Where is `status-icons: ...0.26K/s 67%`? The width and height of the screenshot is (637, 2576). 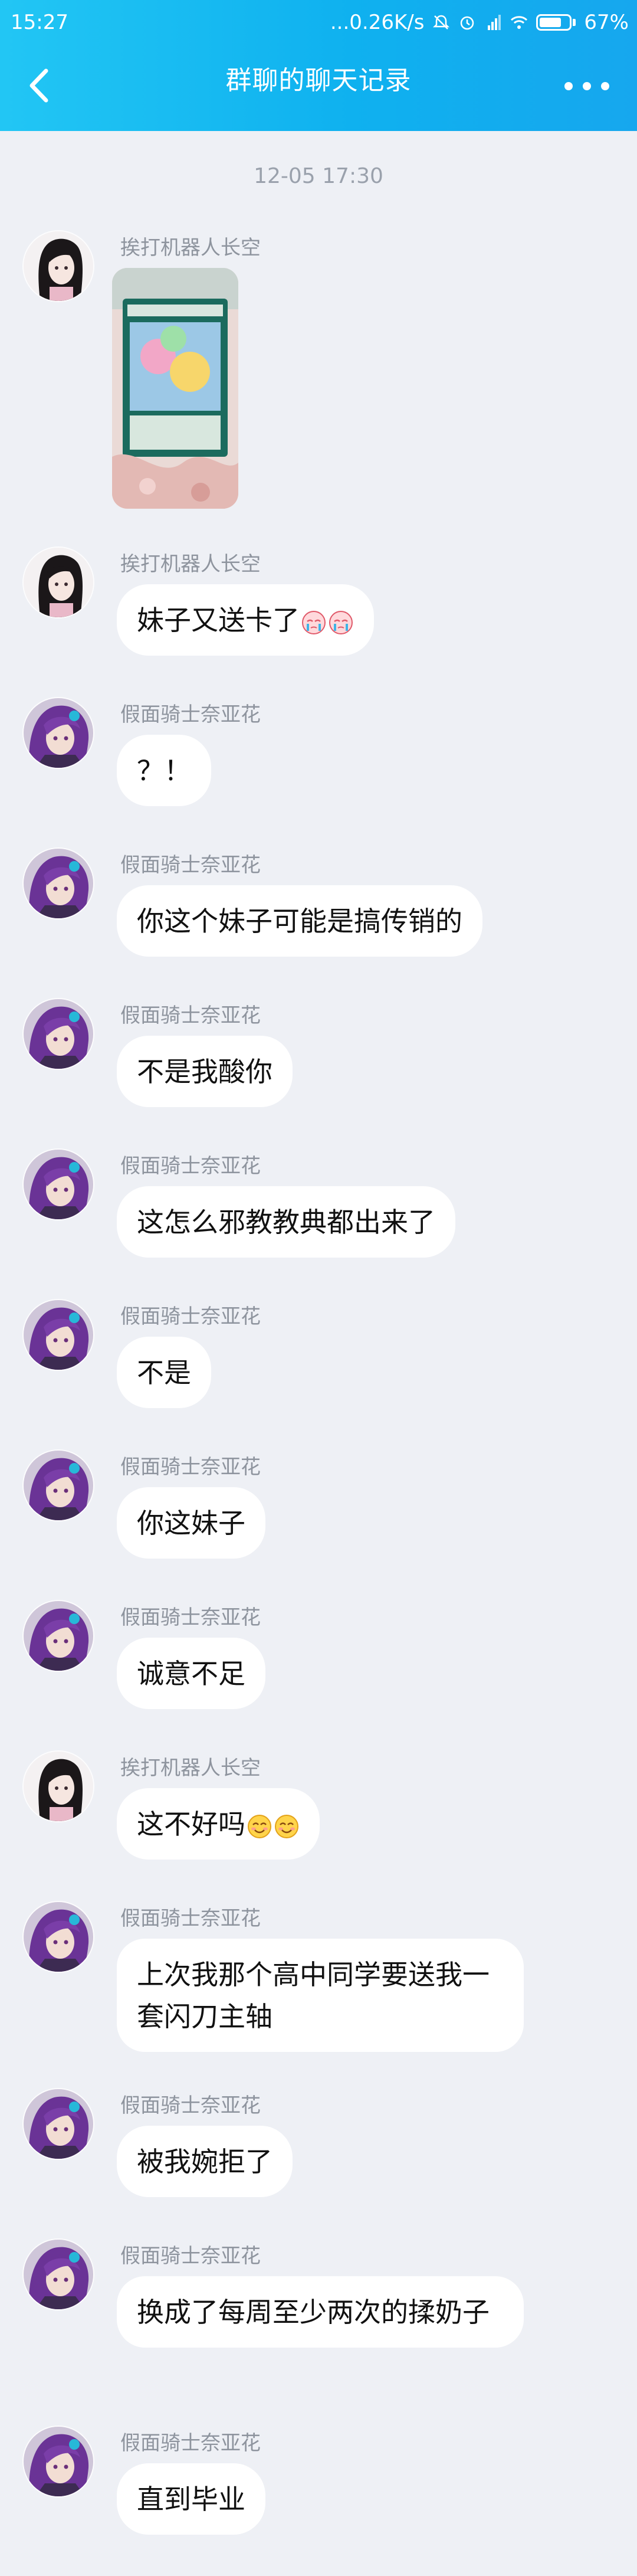 status-icons: ...0.26K/s 67% is located at coordinates (479, 22).